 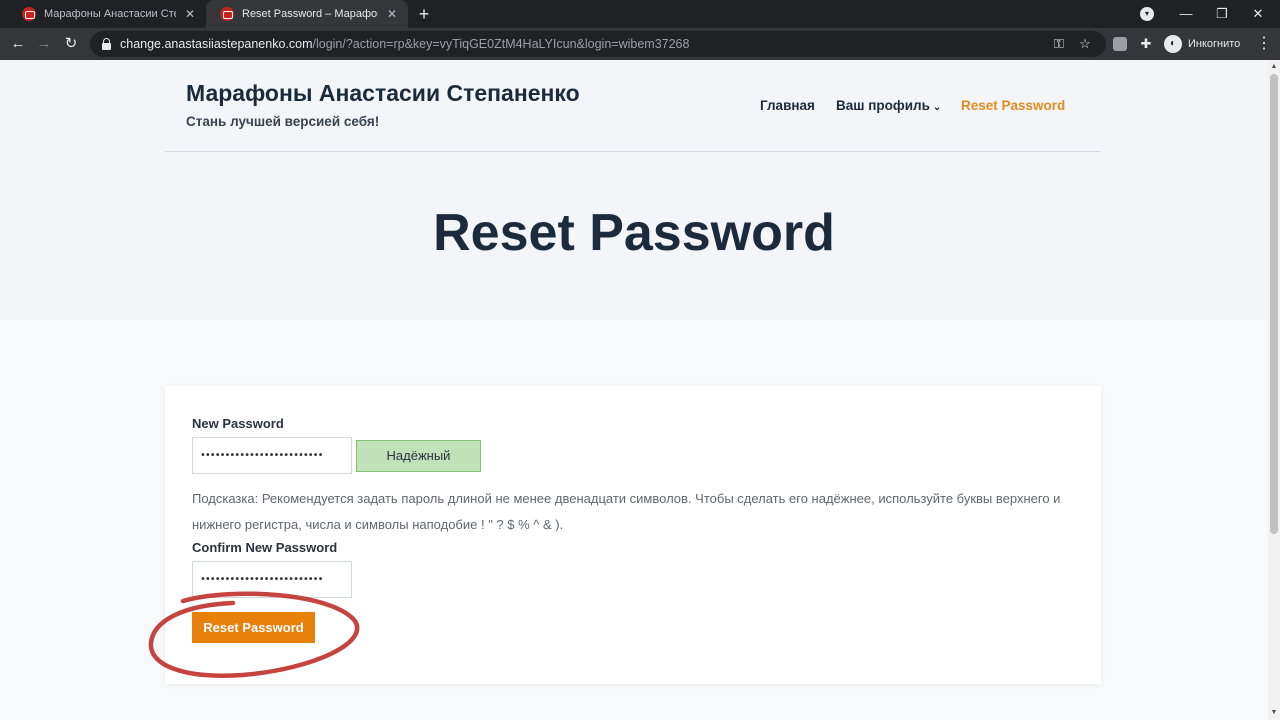 I want to click on browser-tab: Марафоны Анастасии Степане ✕, so click(x=107, y=14).